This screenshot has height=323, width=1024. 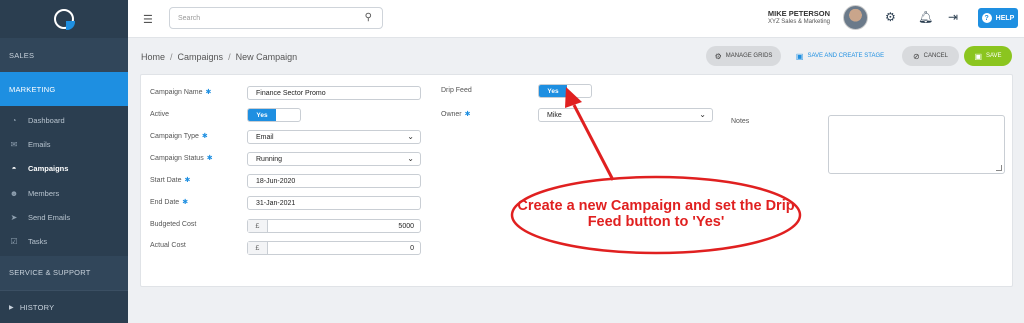 I want to click on owner-select: Mike ⌄, so click(x=625, y=115).